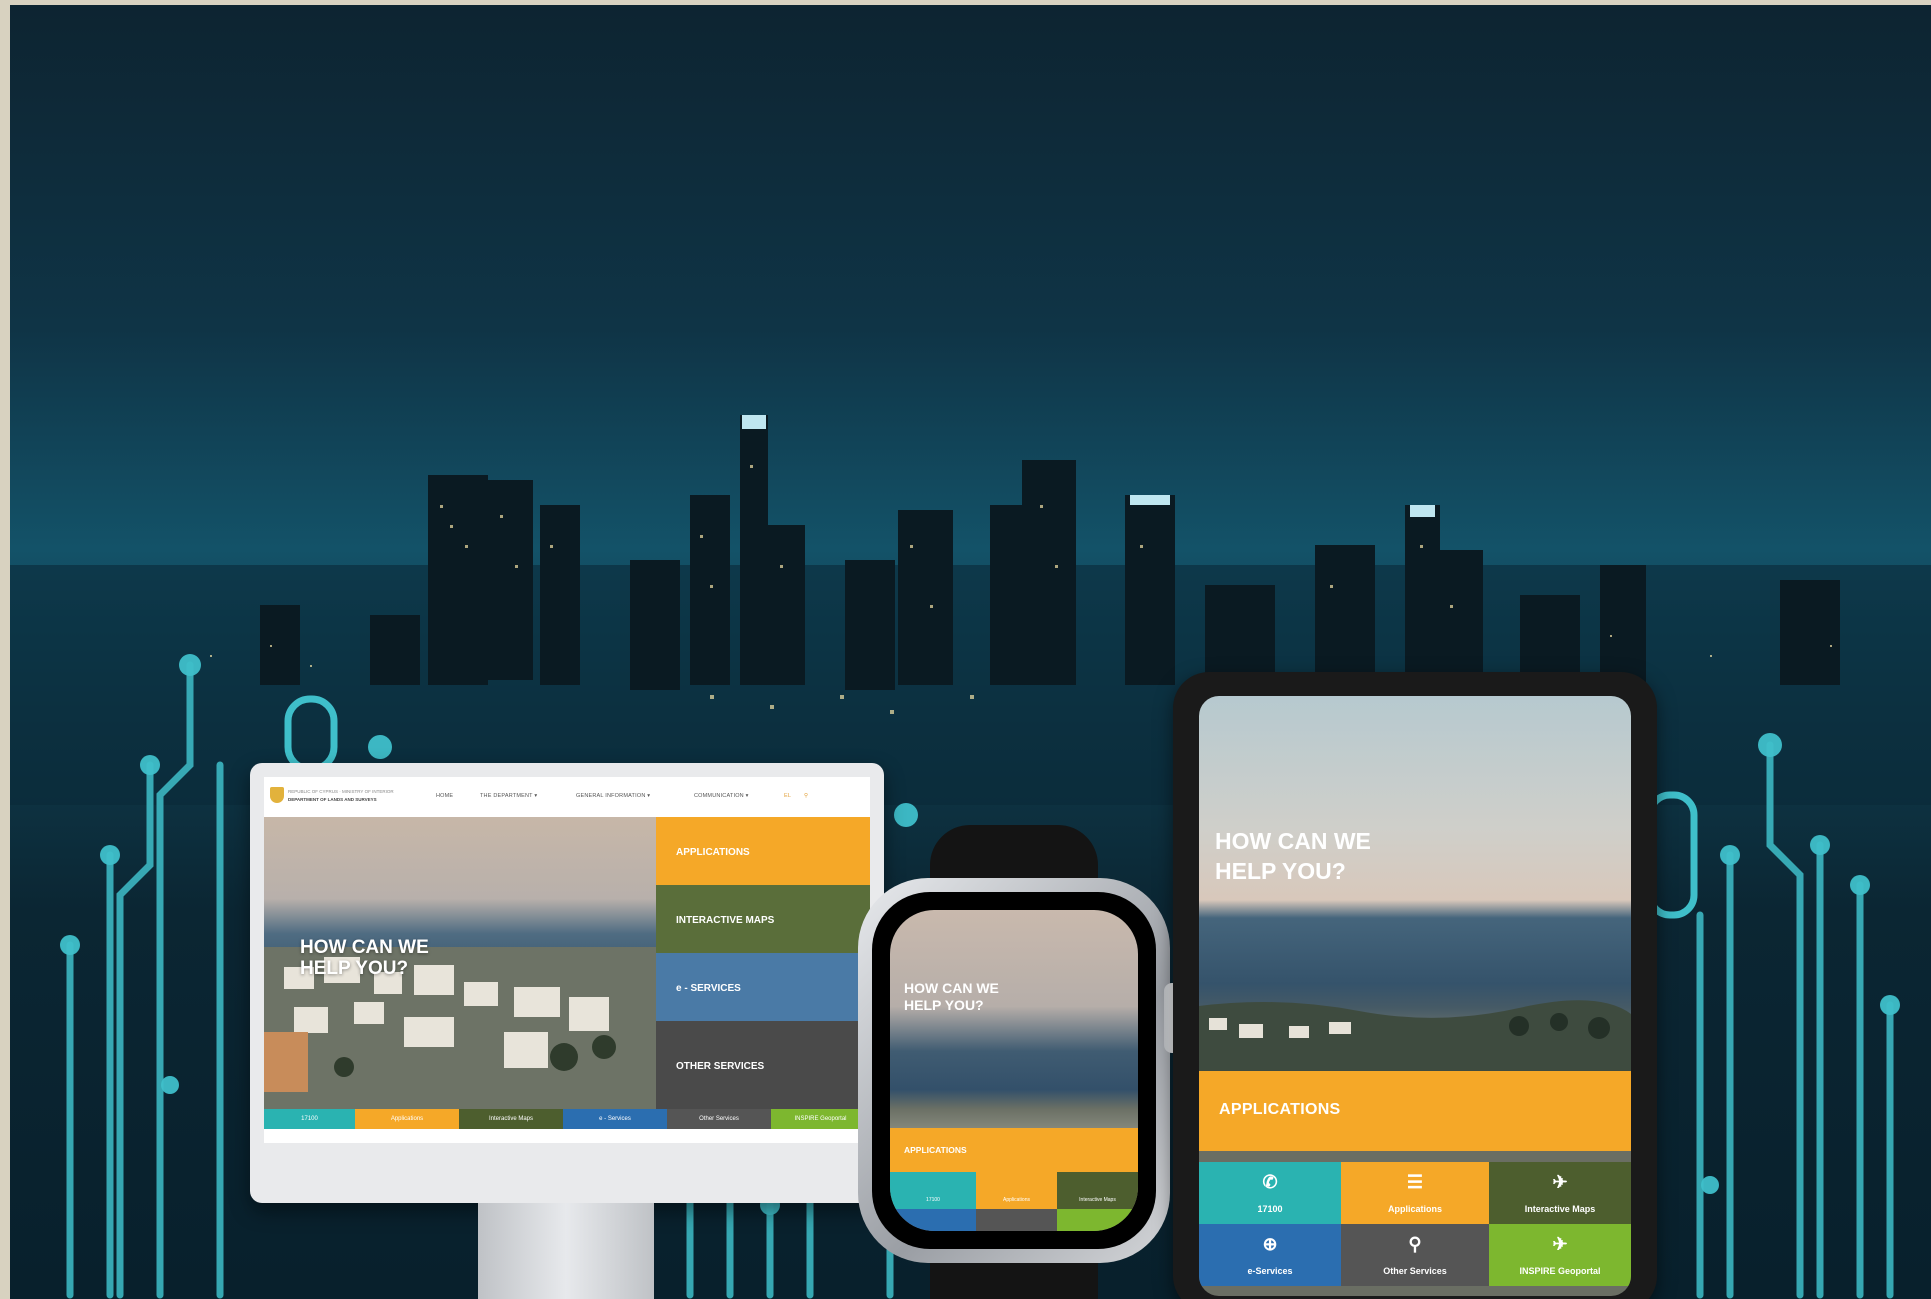 Image resolution: width=1931 pixels, height=1299 pixels. Describe the element at coordinates (787, 796) in the screenshot. I see `language-switch: EL` at that location.